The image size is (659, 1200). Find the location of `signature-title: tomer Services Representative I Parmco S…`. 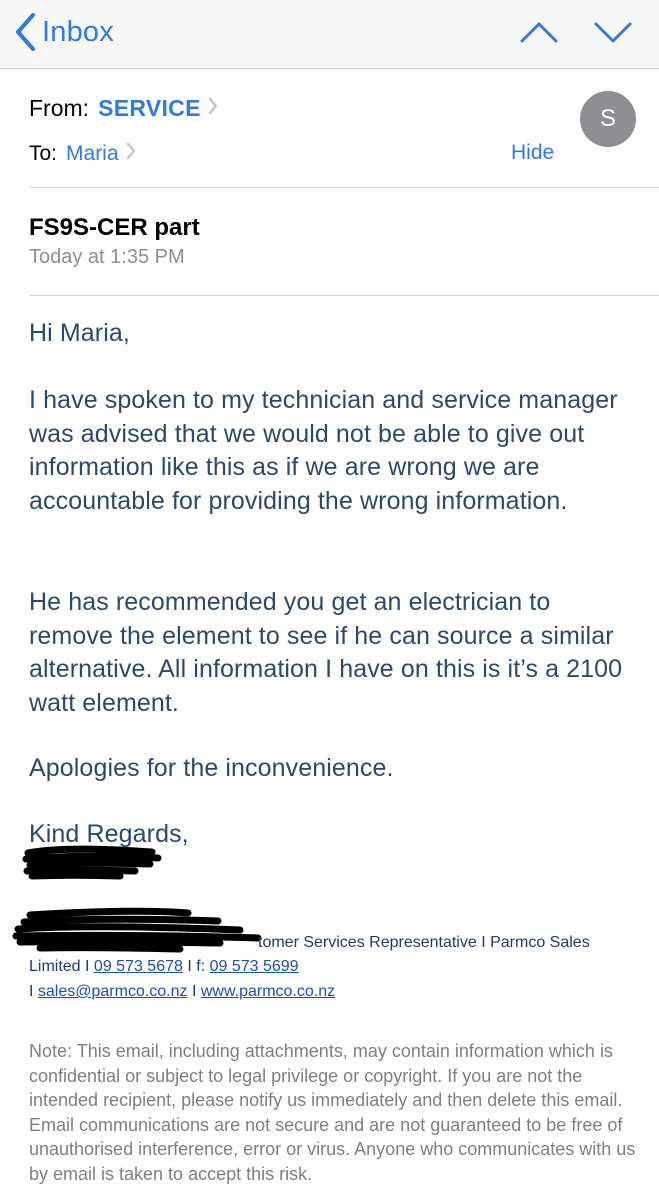

signature-title: tomer Services Representative I Parmco S… is located at coordinates (424, 942).